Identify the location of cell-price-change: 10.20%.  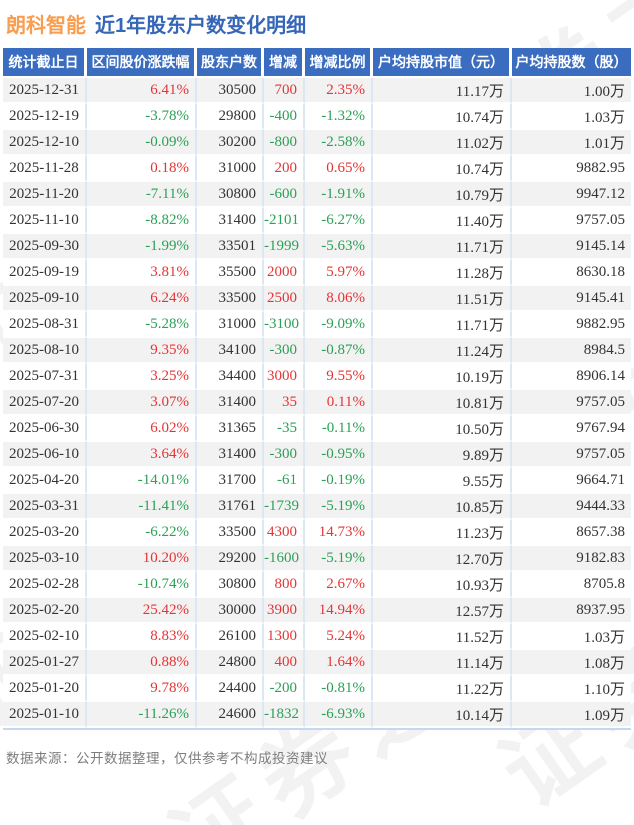
(142, 559).